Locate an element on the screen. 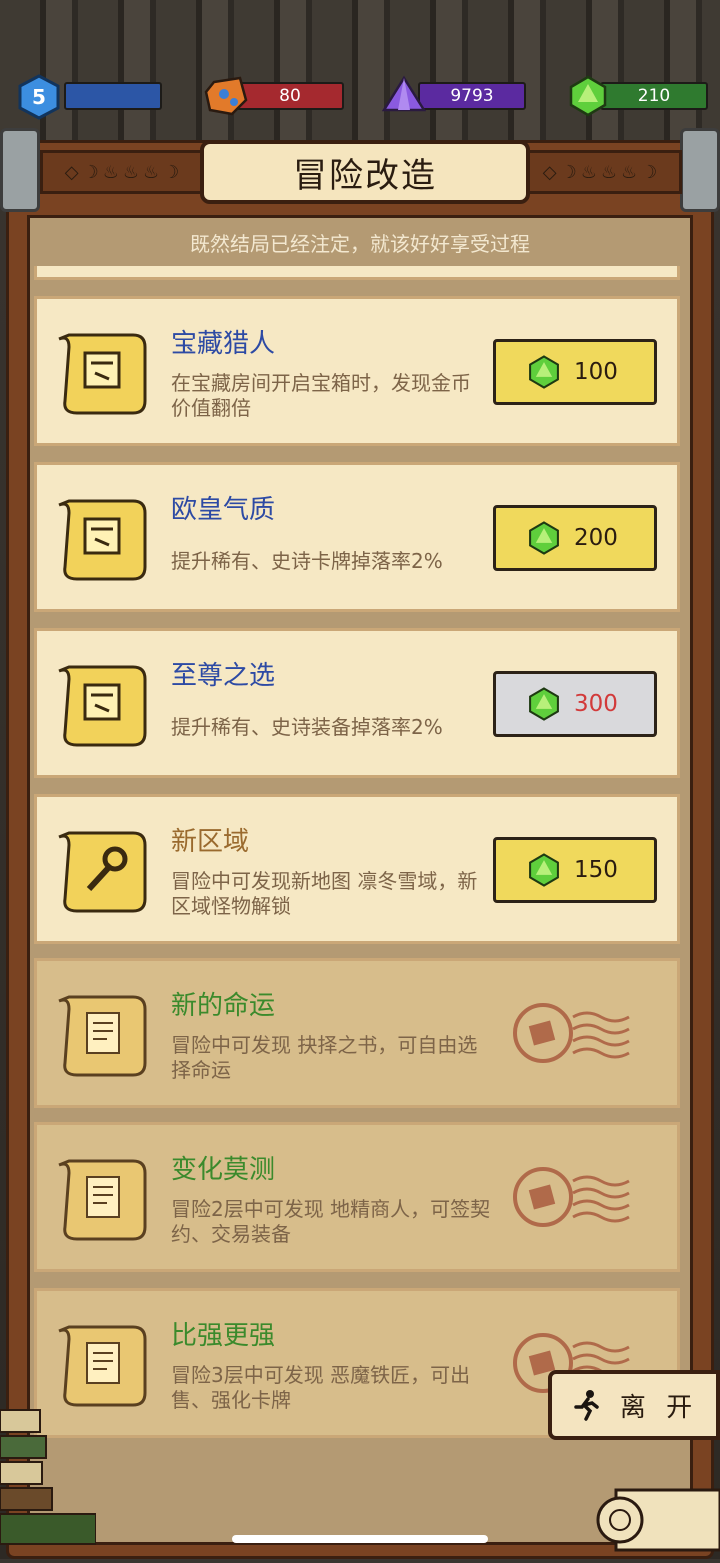  buy-button: 150 is located at coordinates (575, 870).